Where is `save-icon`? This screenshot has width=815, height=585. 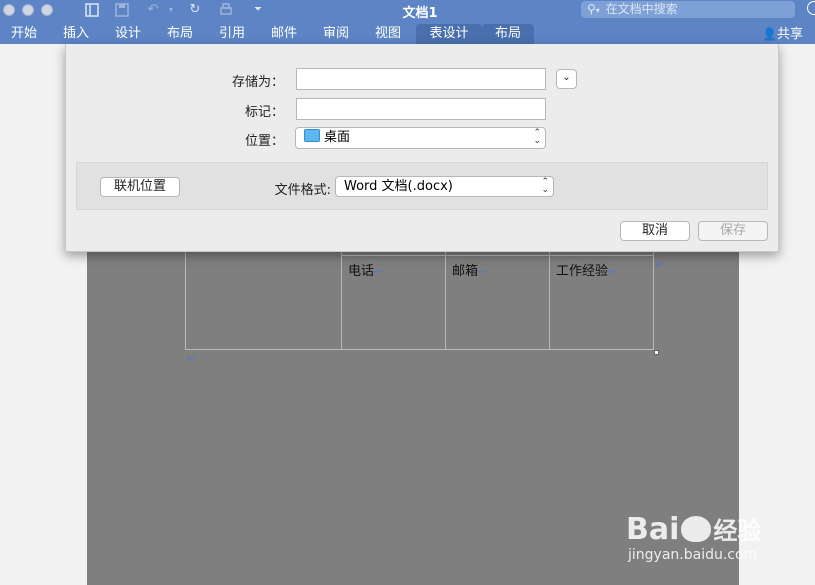 save-icon is located at coordinates (122, 10).